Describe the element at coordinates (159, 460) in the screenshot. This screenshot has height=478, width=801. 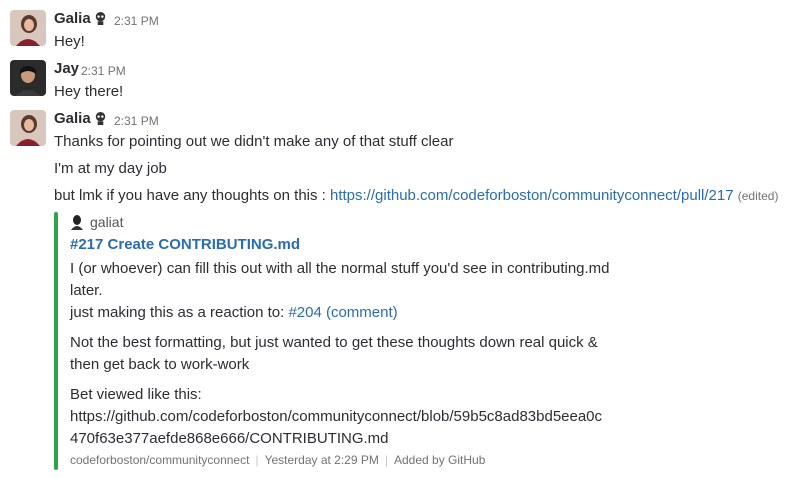
I see `footer-repo: codeforboston/communityconnect` at that location.